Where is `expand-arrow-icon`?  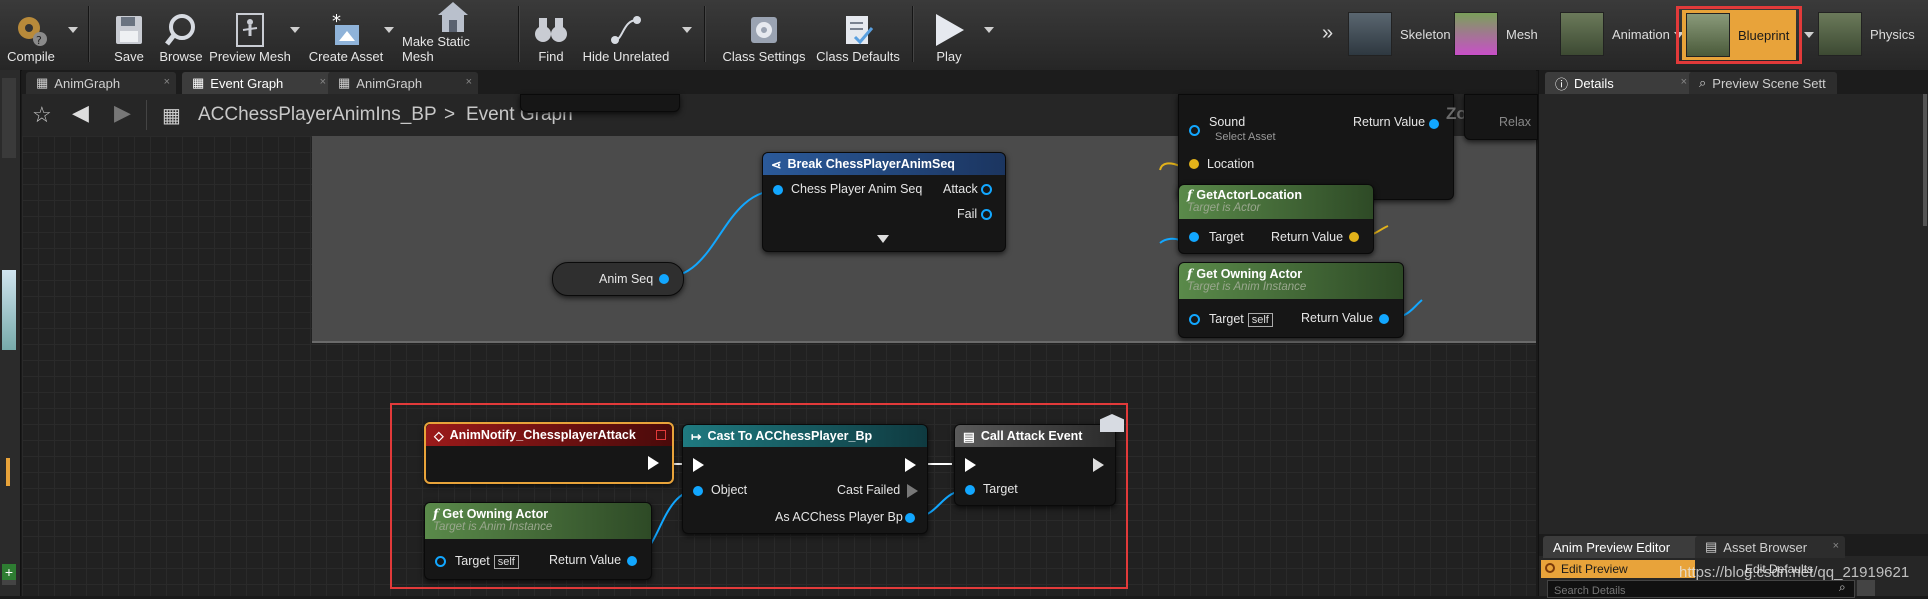 expand-arrow-icon is located at coordinates (883, 239).